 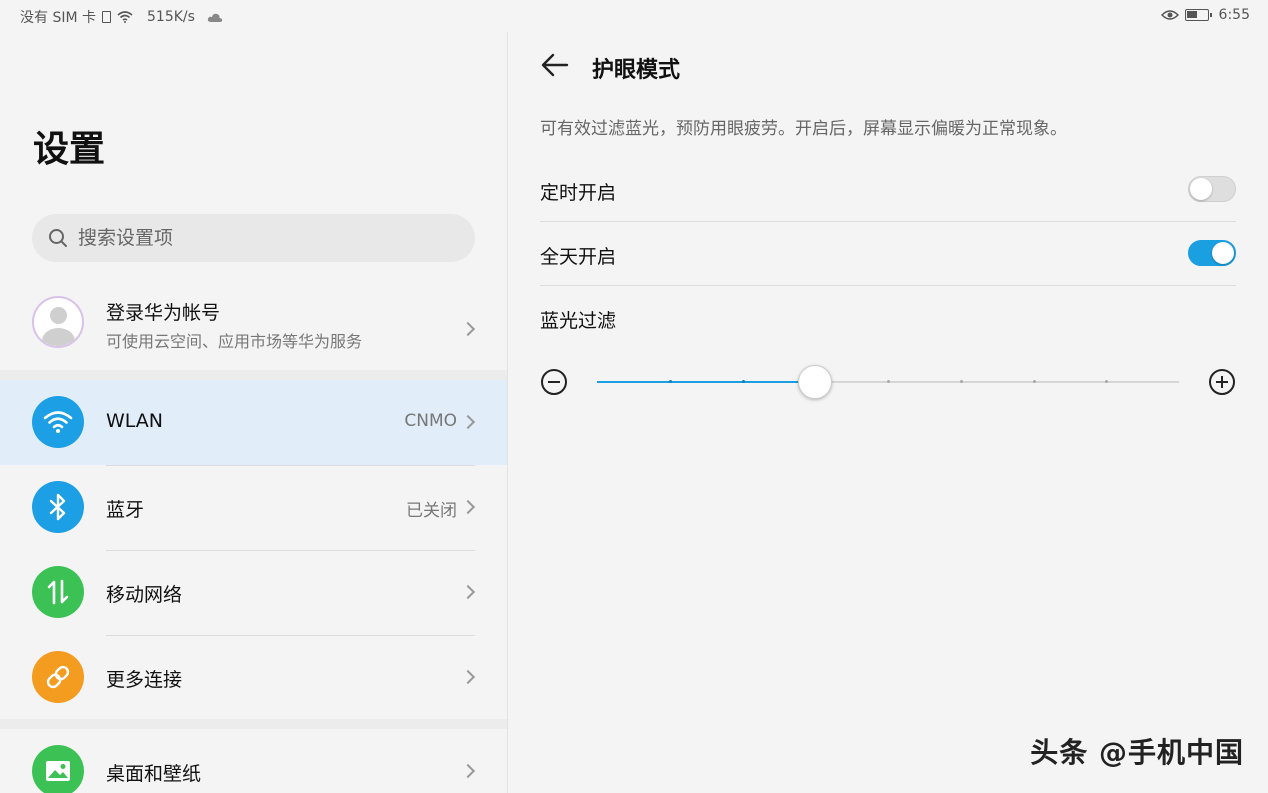 I want to click on detail-title: 护眼模式, so click(x=636, y=70).